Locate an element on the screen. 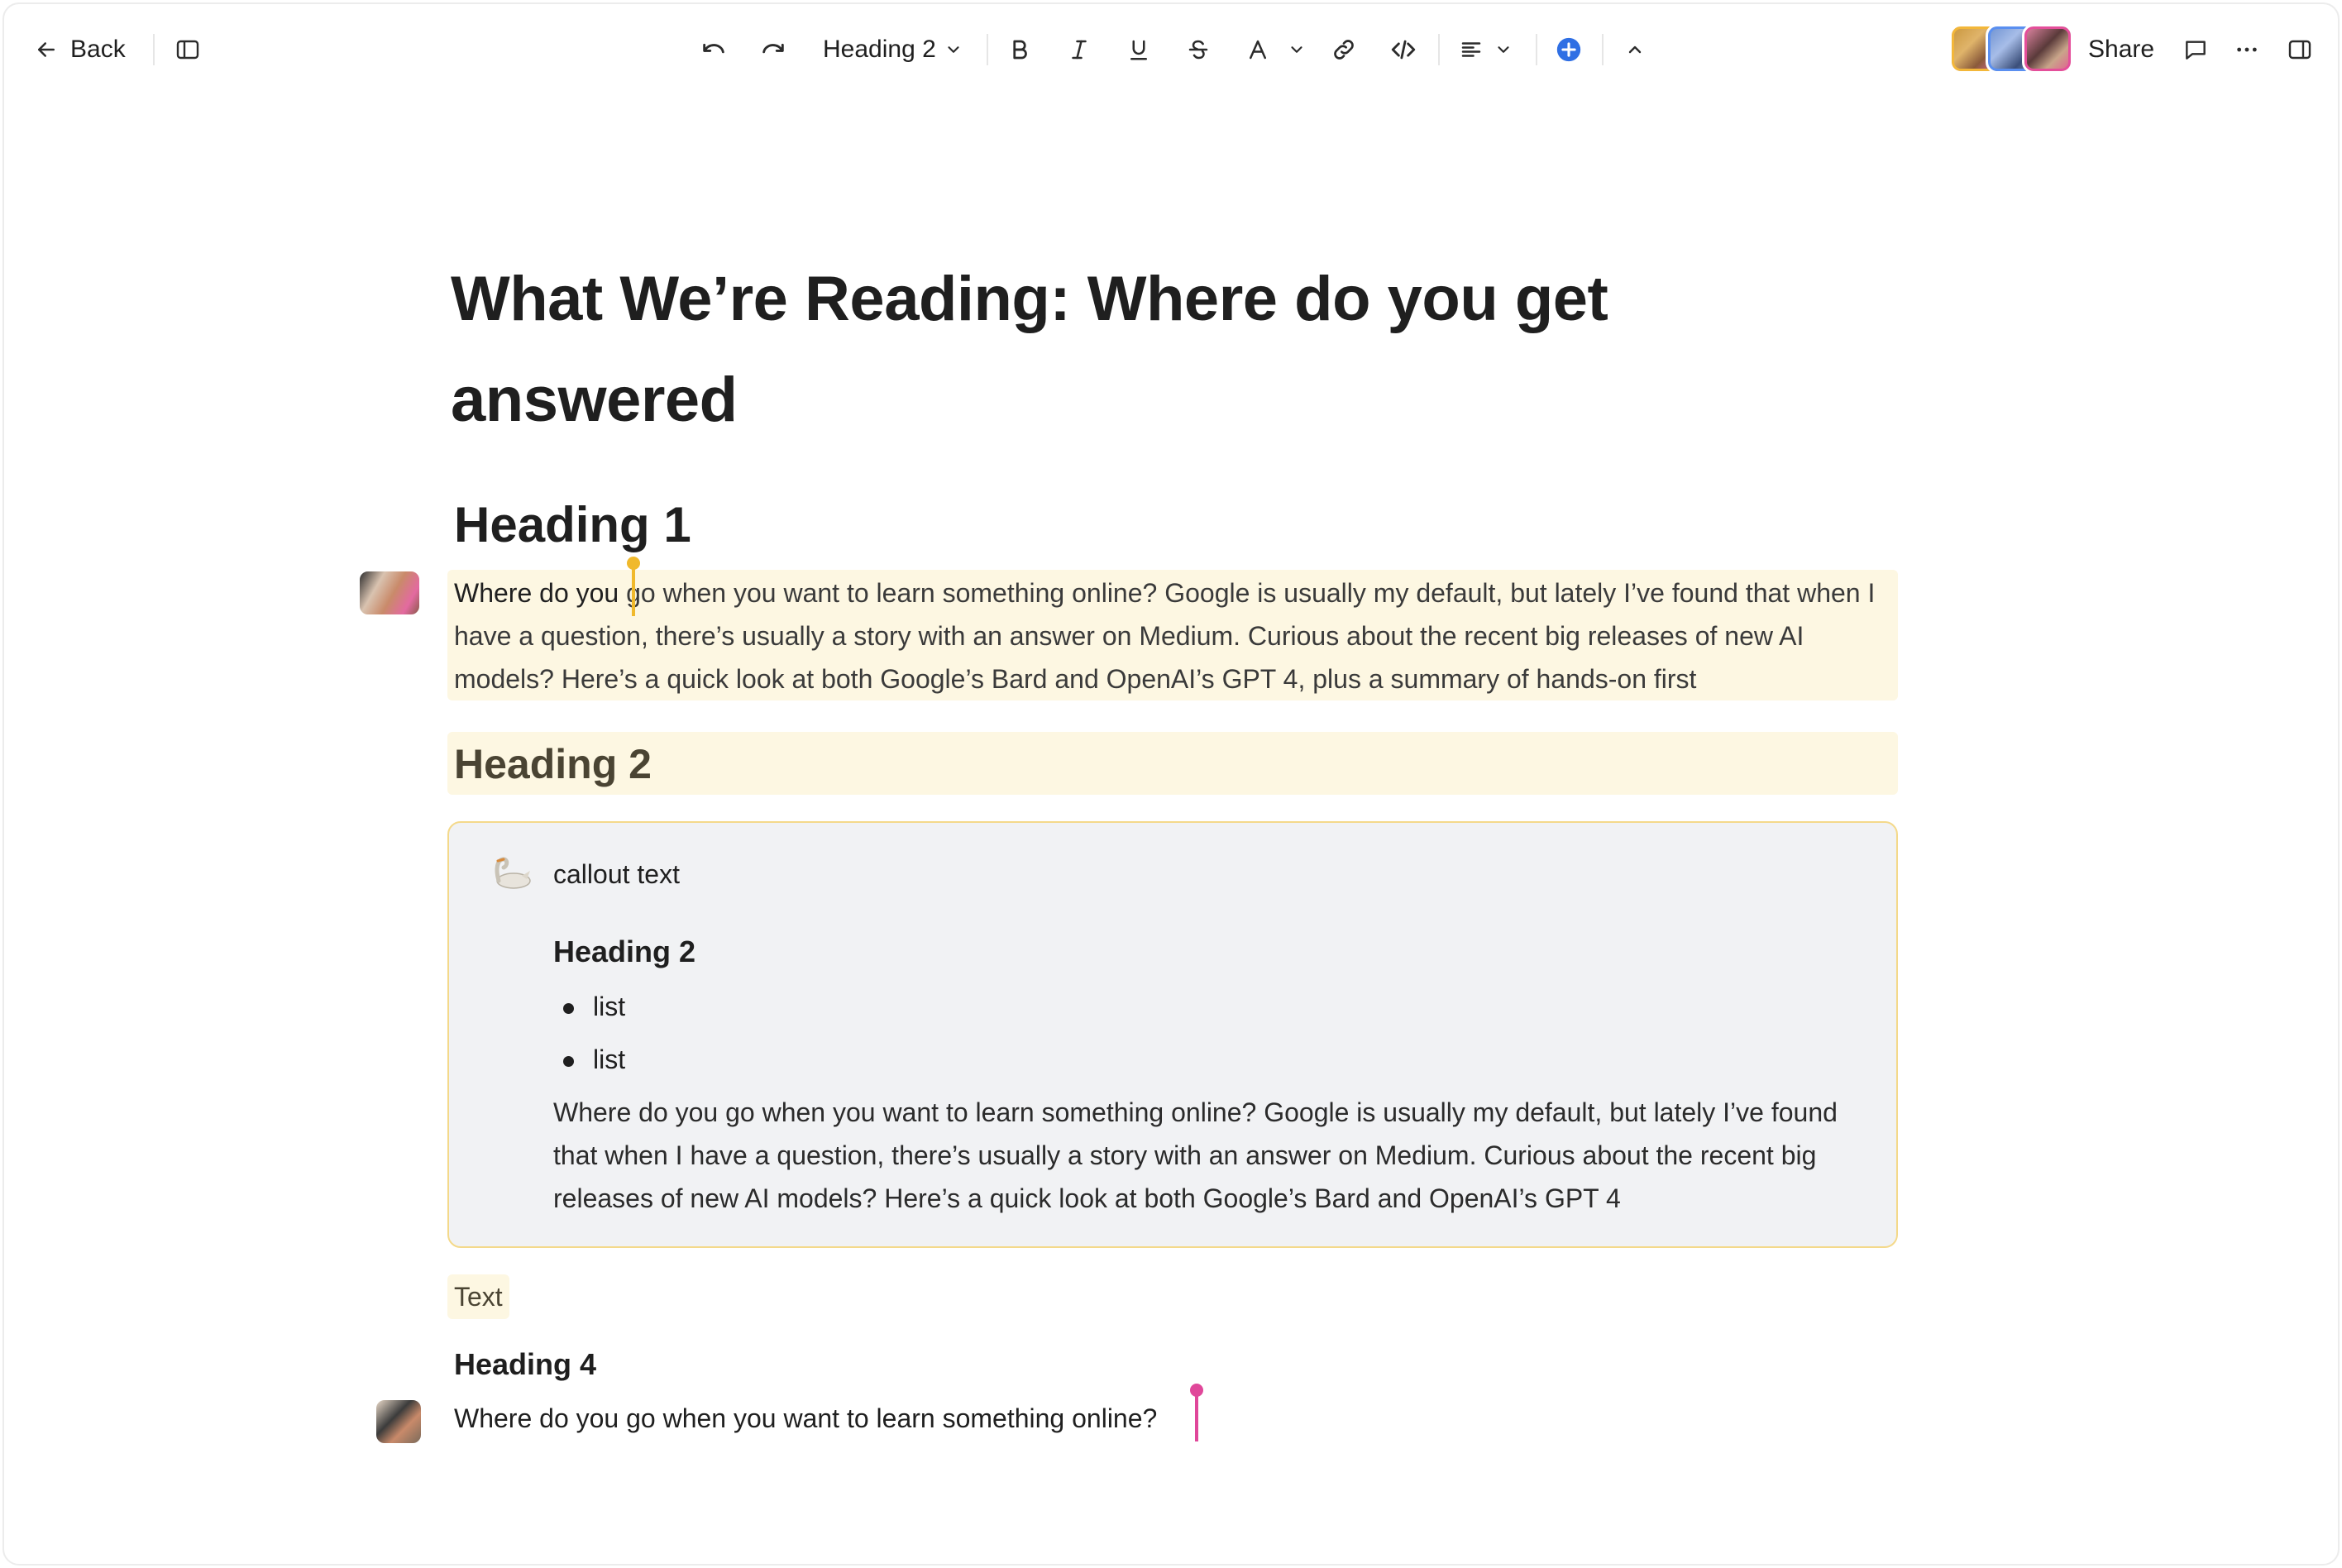 This screenshot has width=2342, height=1568. share-label: Share is located at coordinates (2121, 49).